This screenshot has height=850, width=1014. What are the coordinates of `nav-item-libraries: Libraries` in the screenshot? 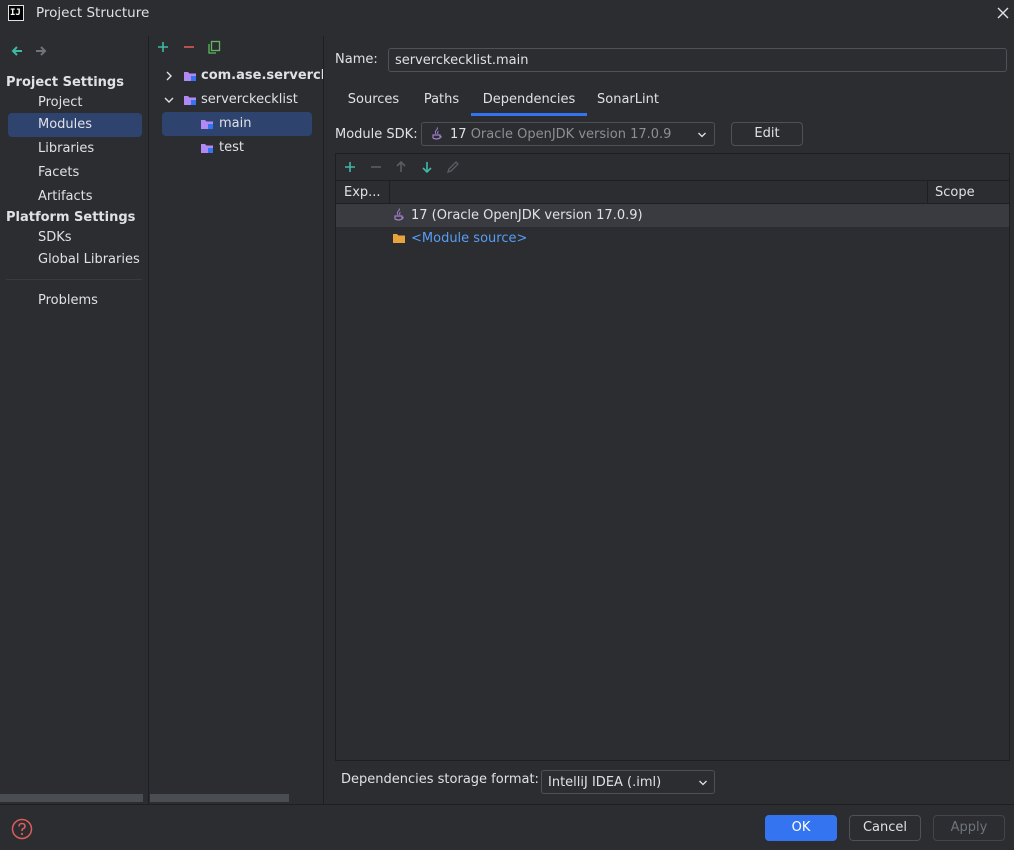 It's located at (75, 149).